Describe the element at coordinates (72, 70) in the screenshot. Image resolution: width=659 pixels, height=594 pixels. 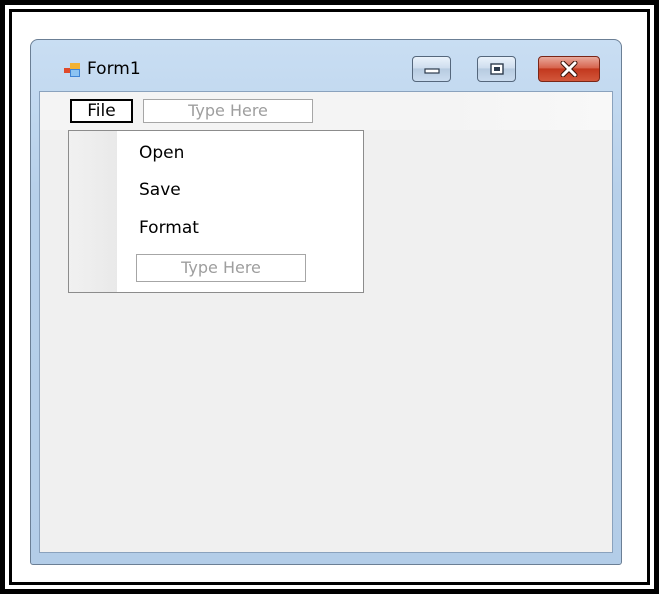
I see `windows-form-icon` at that location.